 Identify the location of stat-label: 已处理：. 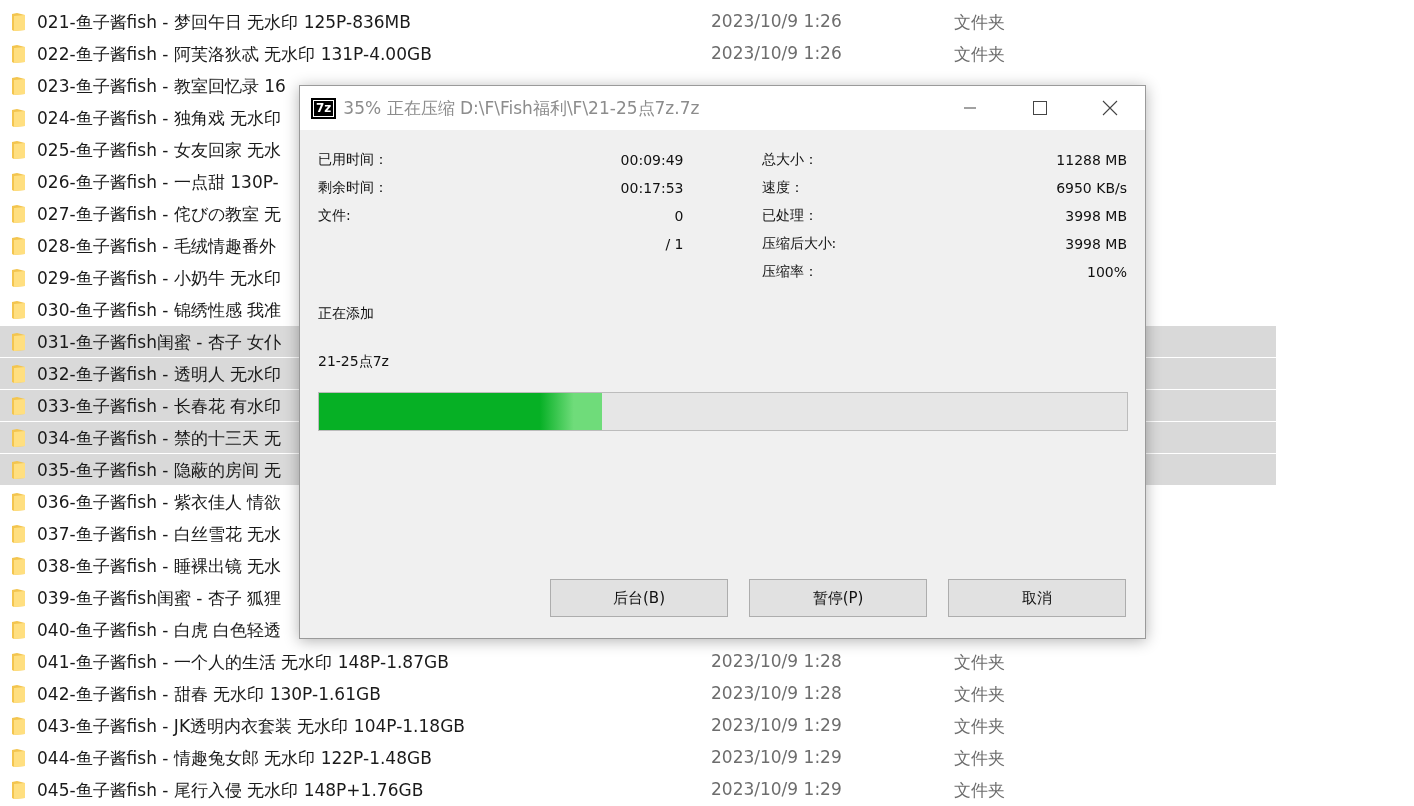
(789, 216).